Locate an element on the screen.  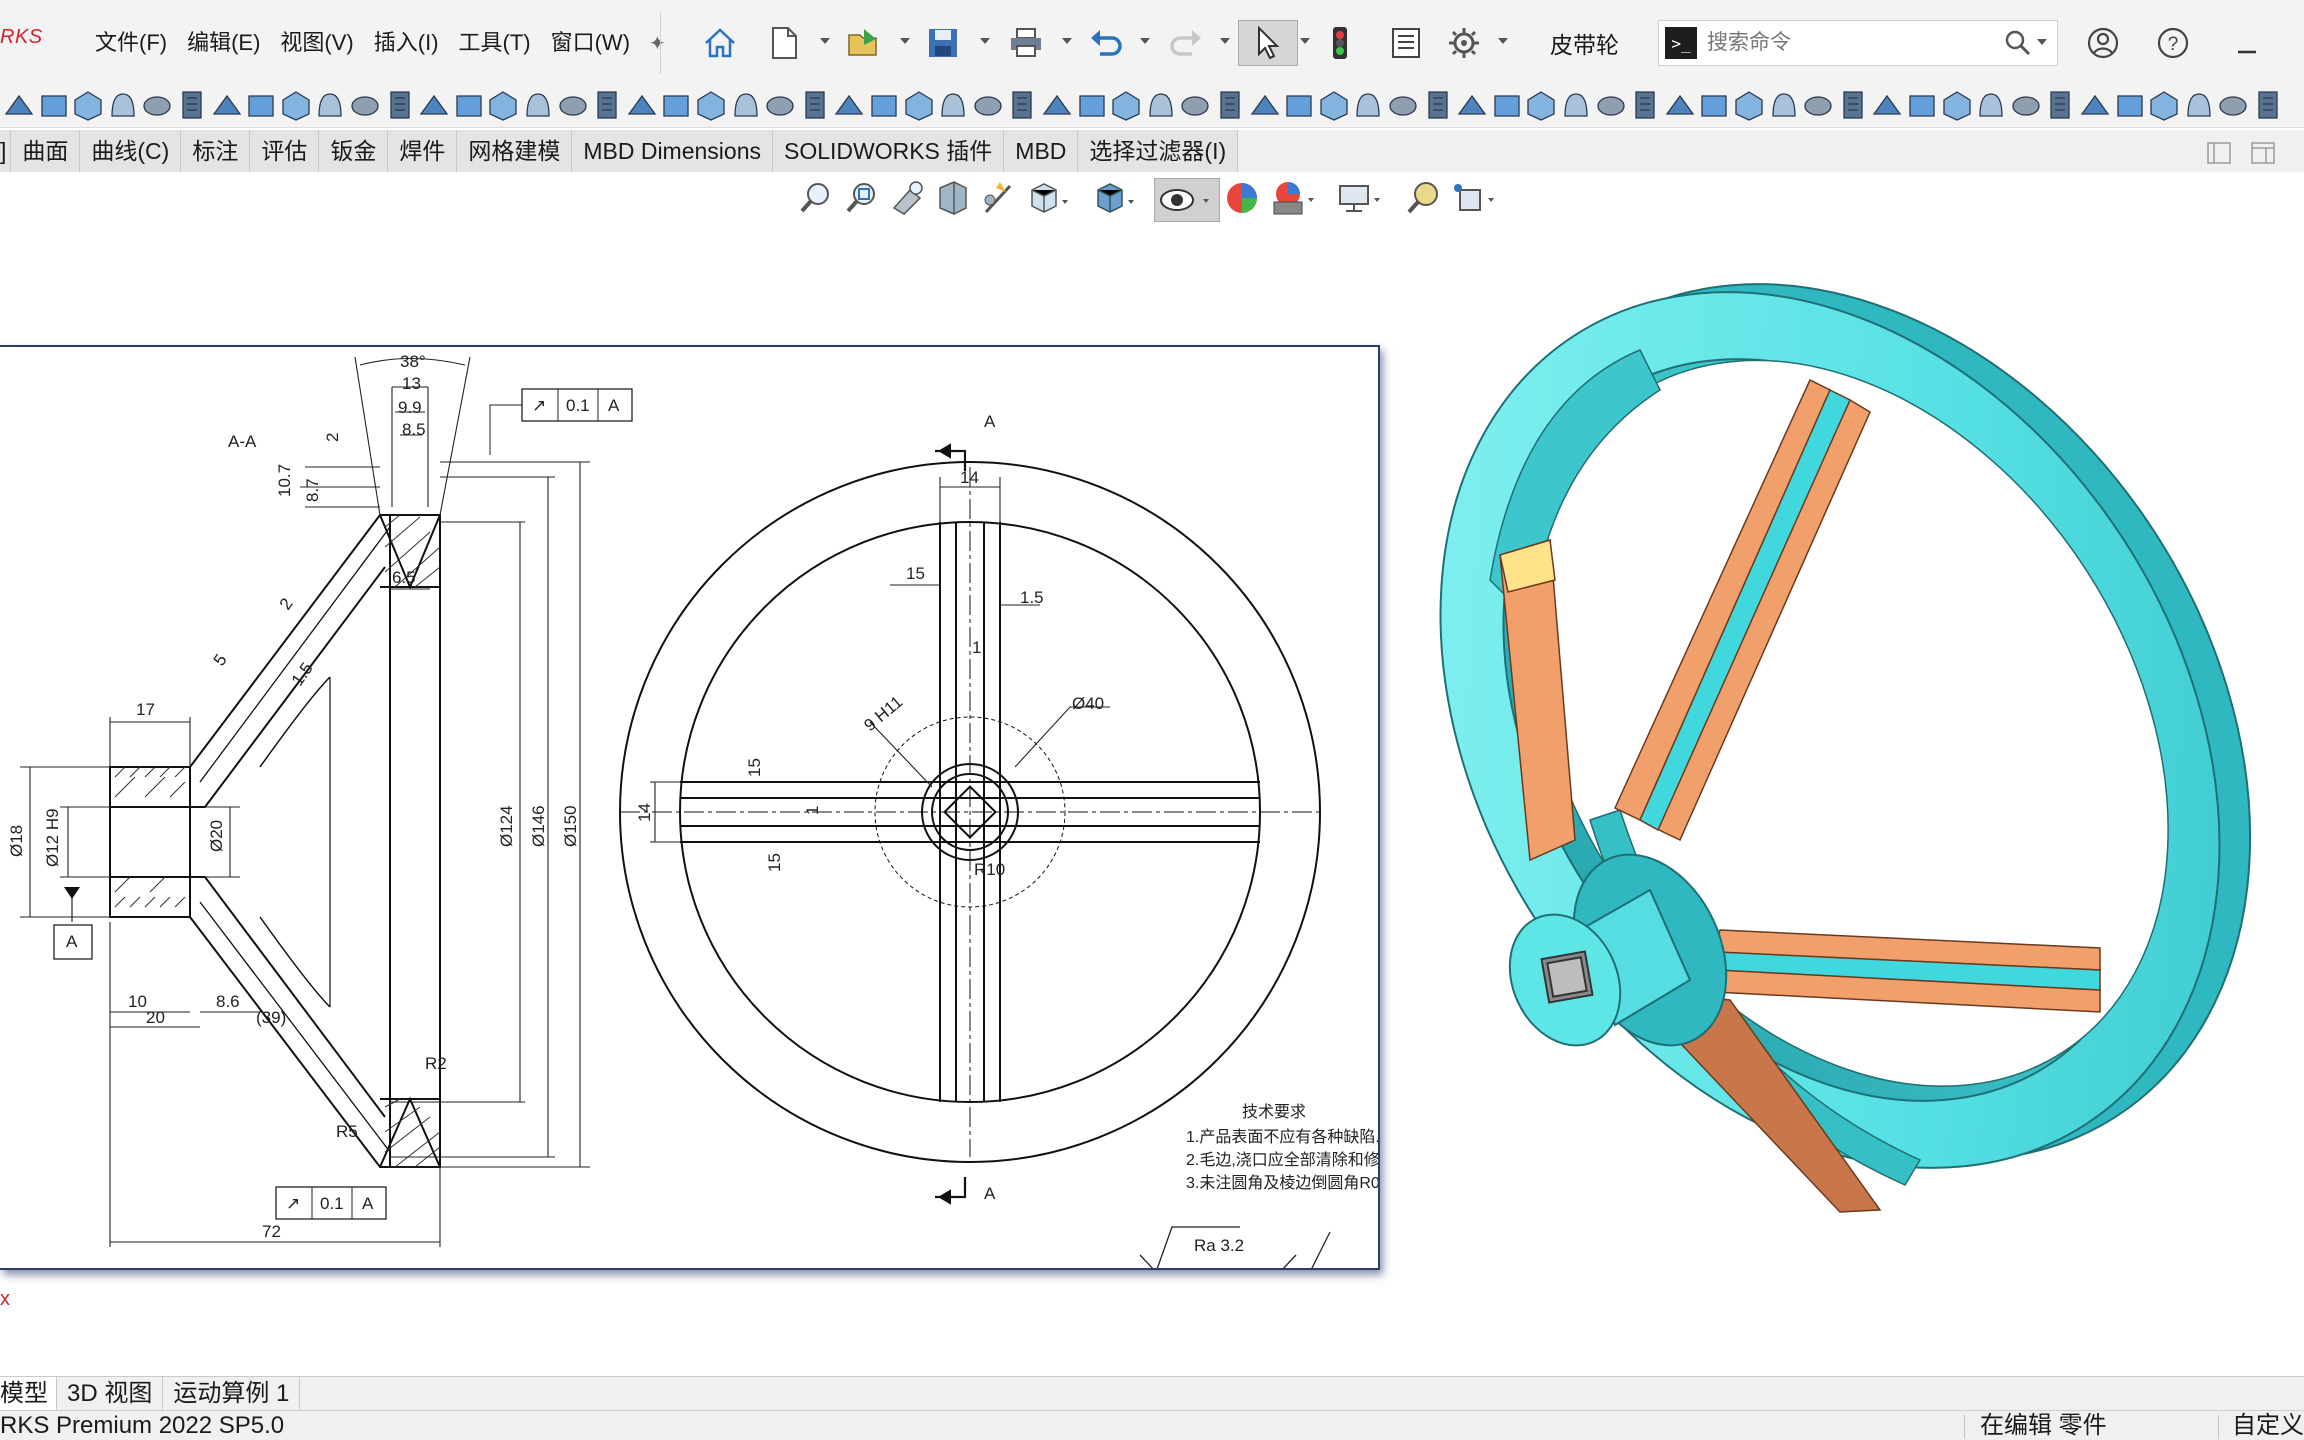
search-input is located at coordinates (1852, 43).